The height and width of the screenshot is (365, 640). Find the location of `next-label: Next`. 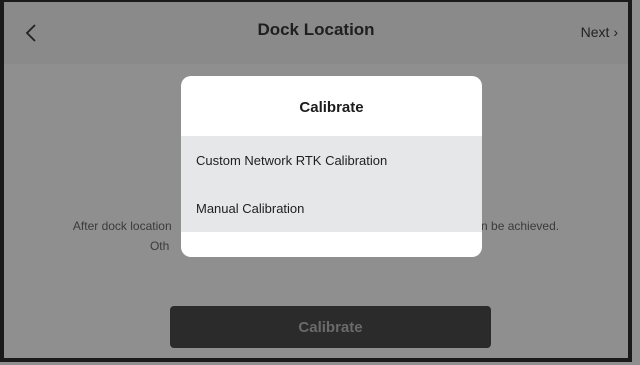

next-label: Next is located at coordinates (595, 32).